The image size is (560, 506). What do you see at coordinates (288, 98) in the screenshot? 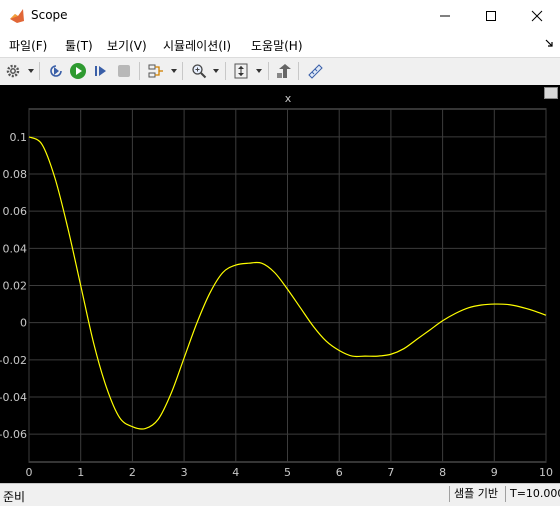
I see `axes-title: x` at bounding box center [288, 98].